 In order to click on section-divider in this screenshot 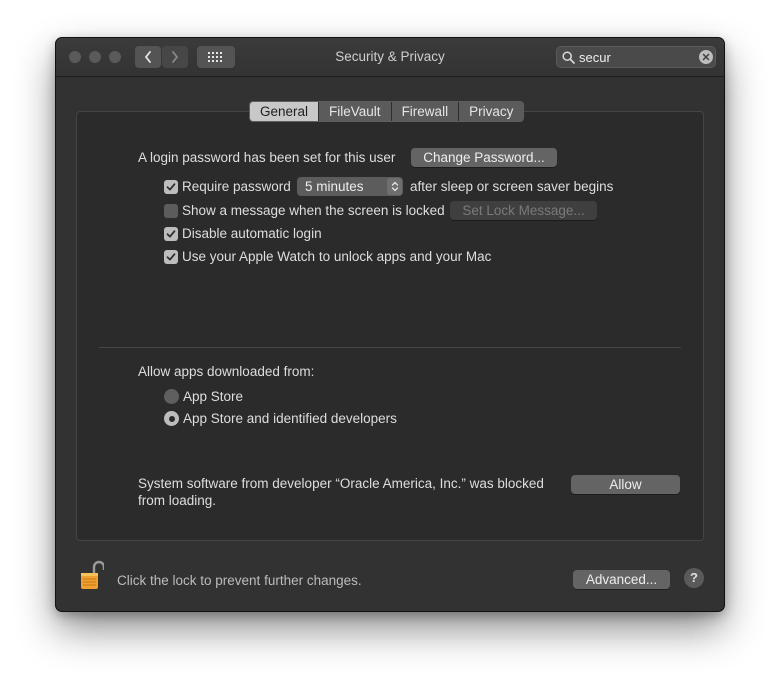, I will do `click(390, 347)`.